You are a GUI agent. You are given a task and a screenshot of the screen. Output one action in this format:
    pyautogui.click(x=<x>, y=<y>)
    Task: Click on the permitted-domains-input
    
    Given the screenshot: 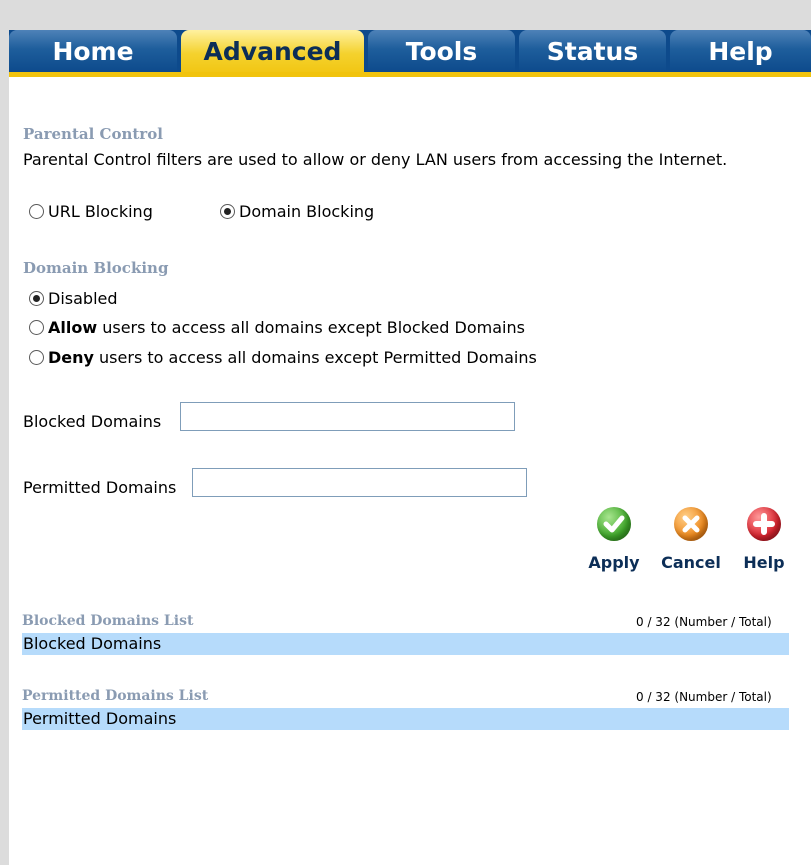 What is the action you would take?
    pyautogui.click(x=359, y=482)
    